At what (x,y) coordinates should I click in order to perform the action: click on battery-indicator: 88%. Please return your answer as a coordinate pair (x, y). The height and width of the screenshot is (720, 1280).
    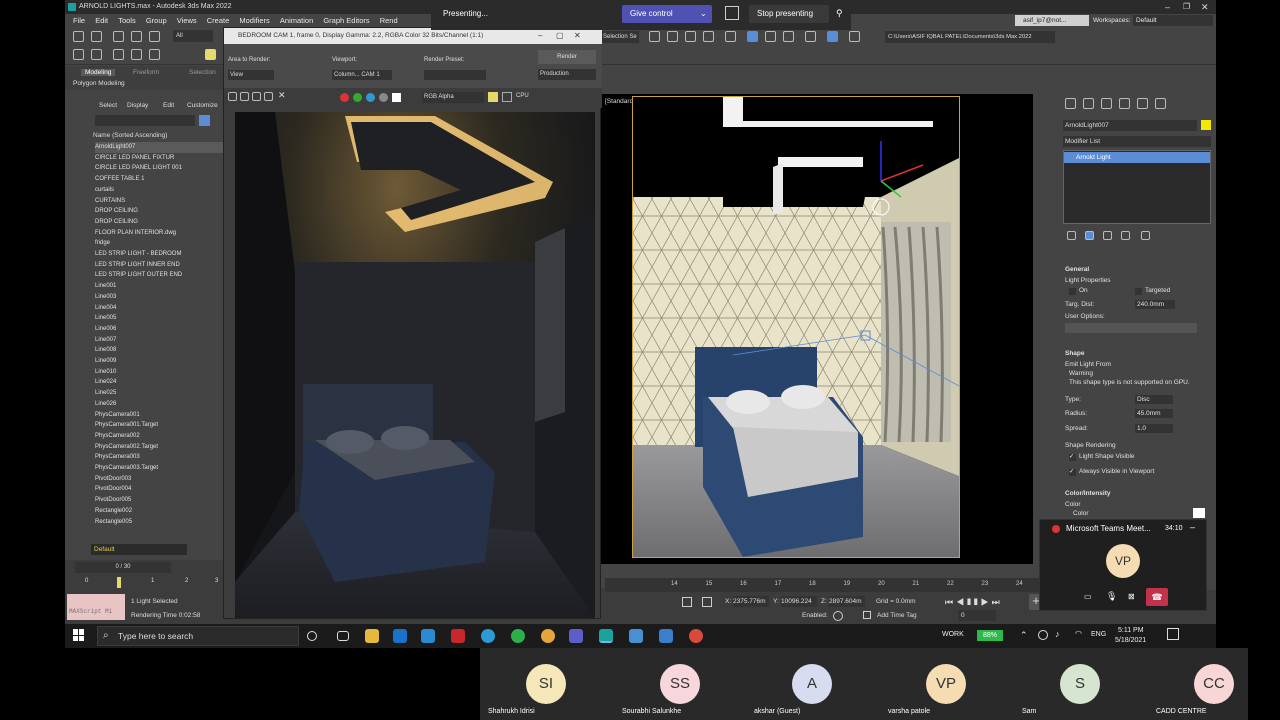
    Looking at the image, I should click on (990, 635).